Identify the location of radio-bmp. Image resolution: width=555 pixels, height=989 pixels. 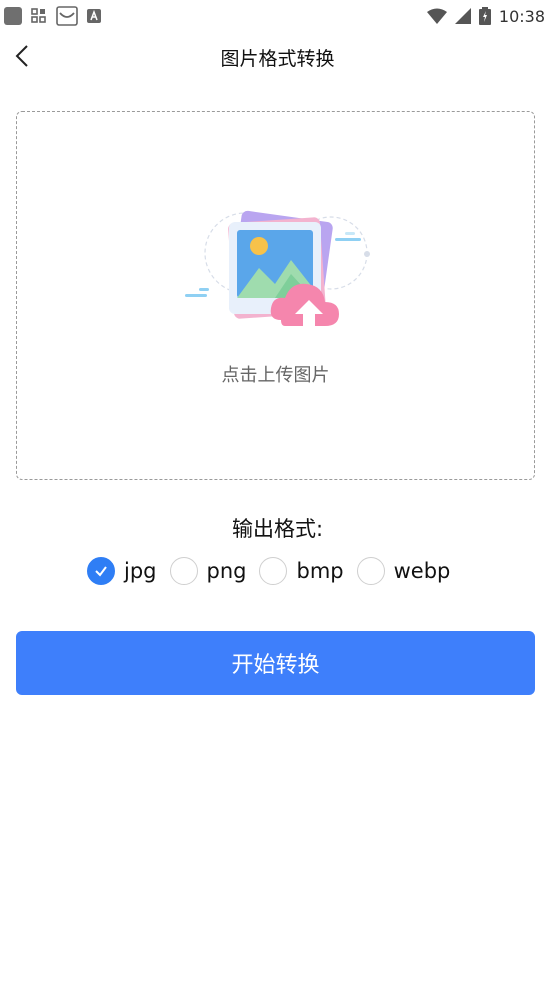
(273, 571).